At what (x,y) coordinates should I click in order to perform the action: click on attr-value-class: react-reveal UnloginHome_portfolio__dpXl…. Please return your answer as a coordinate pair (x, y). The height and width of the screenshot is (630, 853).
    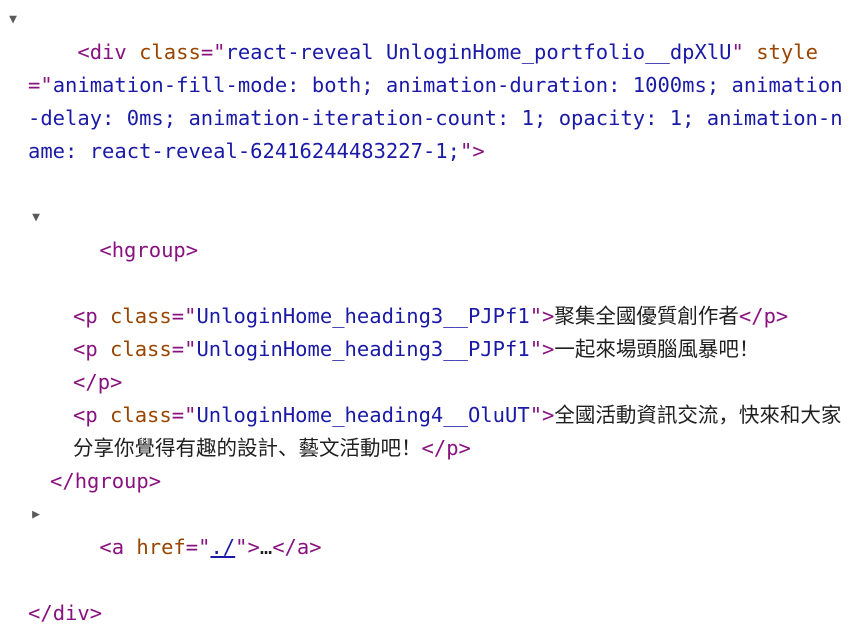
    Looking at the image, I should click on (479, 52).